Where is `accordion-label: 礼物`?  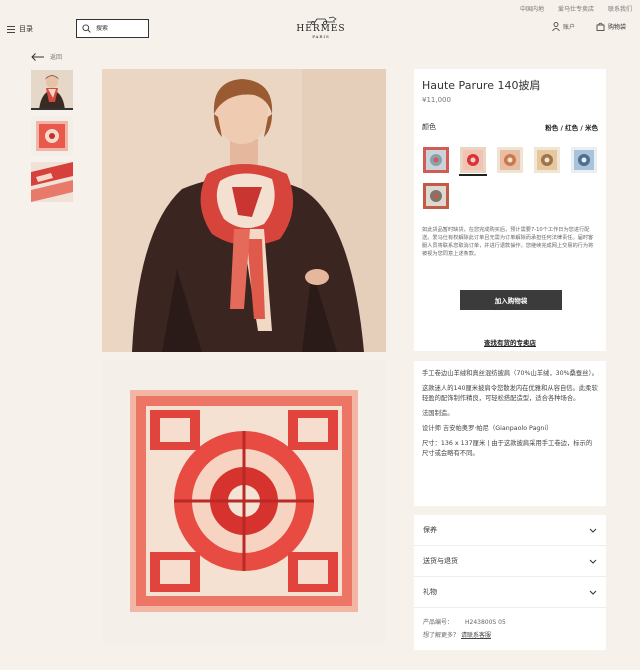
accordion-label: 礼物 is located at coordinates (430, 592).